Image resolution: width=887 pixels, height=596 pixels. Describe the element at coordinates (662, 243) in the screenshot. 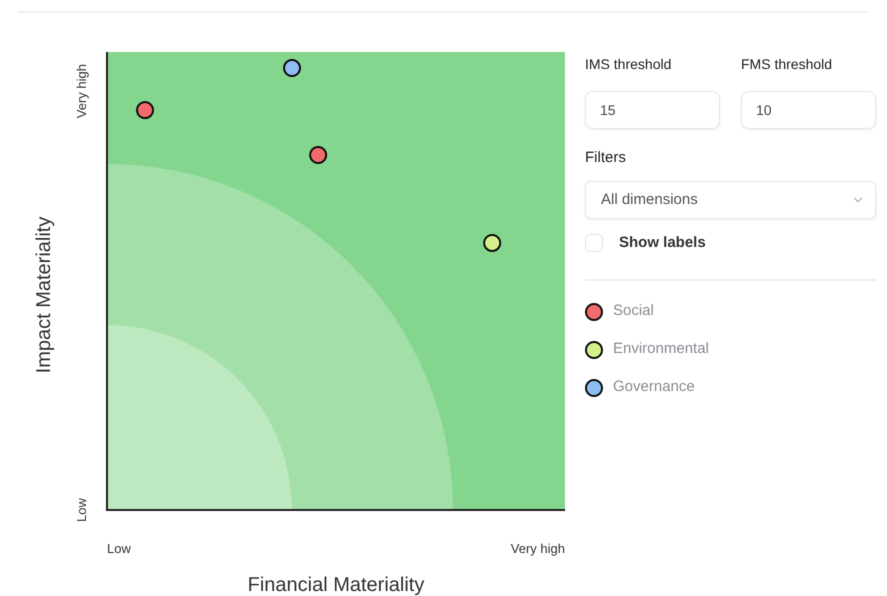

I see `checkbox-label: Show labels` at that location.